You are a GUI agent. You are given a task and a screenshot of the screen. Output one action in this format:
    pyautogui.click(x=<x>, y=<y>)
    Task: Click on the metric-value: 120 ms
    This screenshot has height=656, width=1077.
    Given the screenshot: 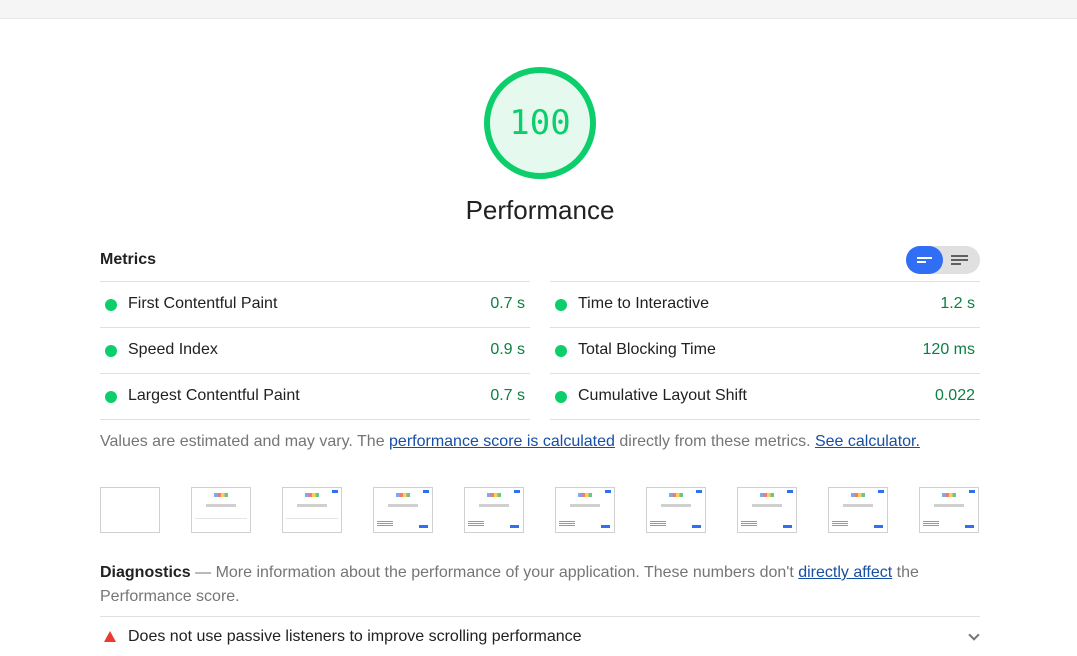 What is the action you would take?
    pyautogui.click(x=948, y=349)
    